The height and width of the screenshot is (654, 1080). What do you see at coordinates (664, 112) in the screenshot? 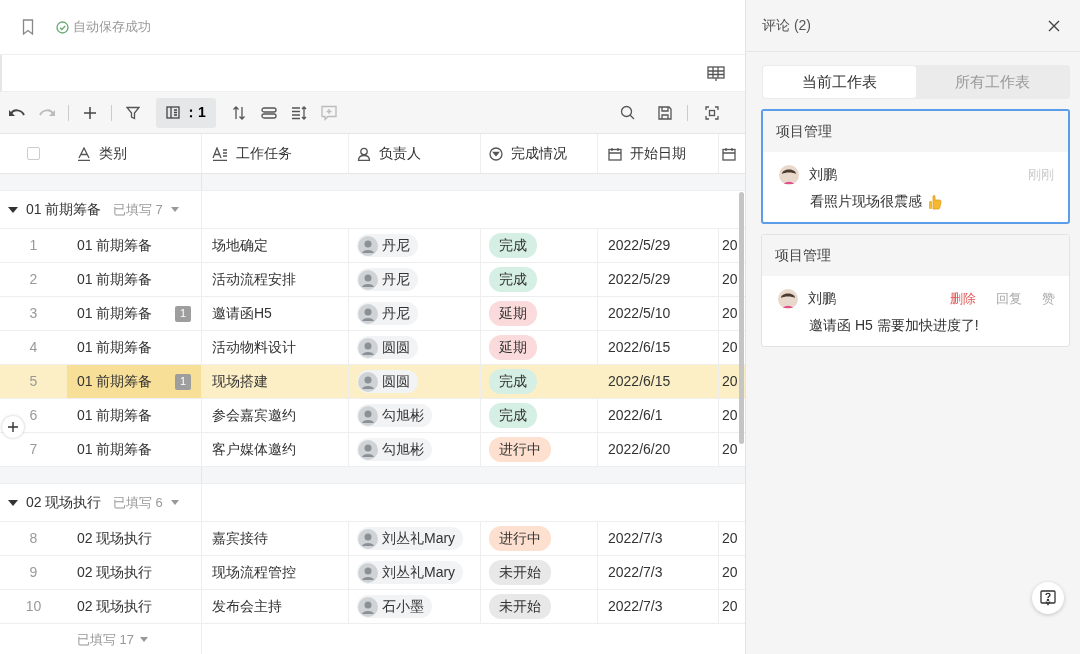
I see `save-icon` at bounding box center [664, 112].